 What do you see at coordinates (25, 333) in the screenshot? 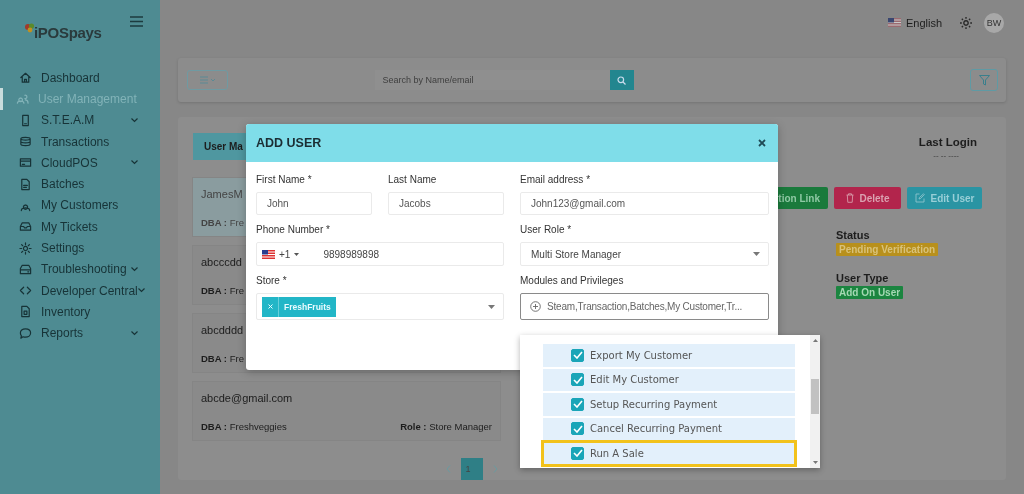
I see `chat-icon` at bounding box center [25, 333].